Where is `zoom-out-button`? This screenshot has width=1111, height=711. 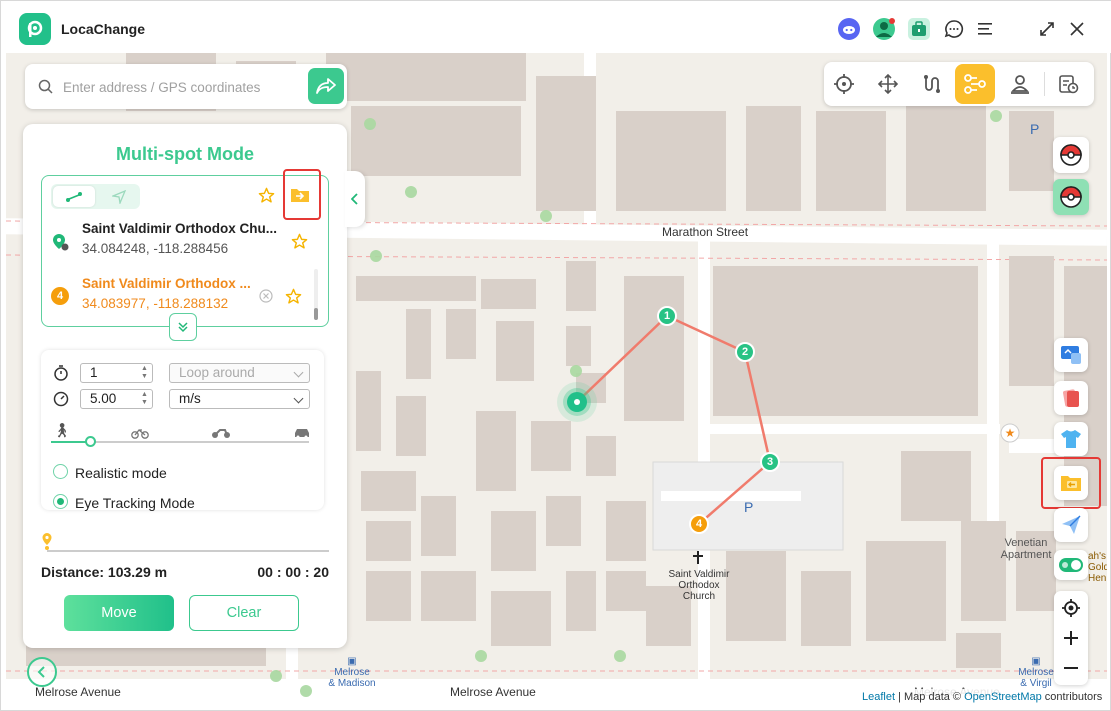 zoom-out-button is located at coordinates (1071, 668).